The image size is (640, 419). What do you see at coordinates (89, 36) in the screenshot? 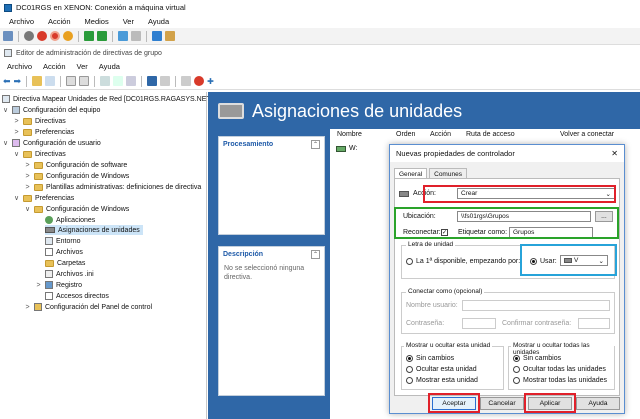
I see `pause-icon` at bounding box center [89, 36].